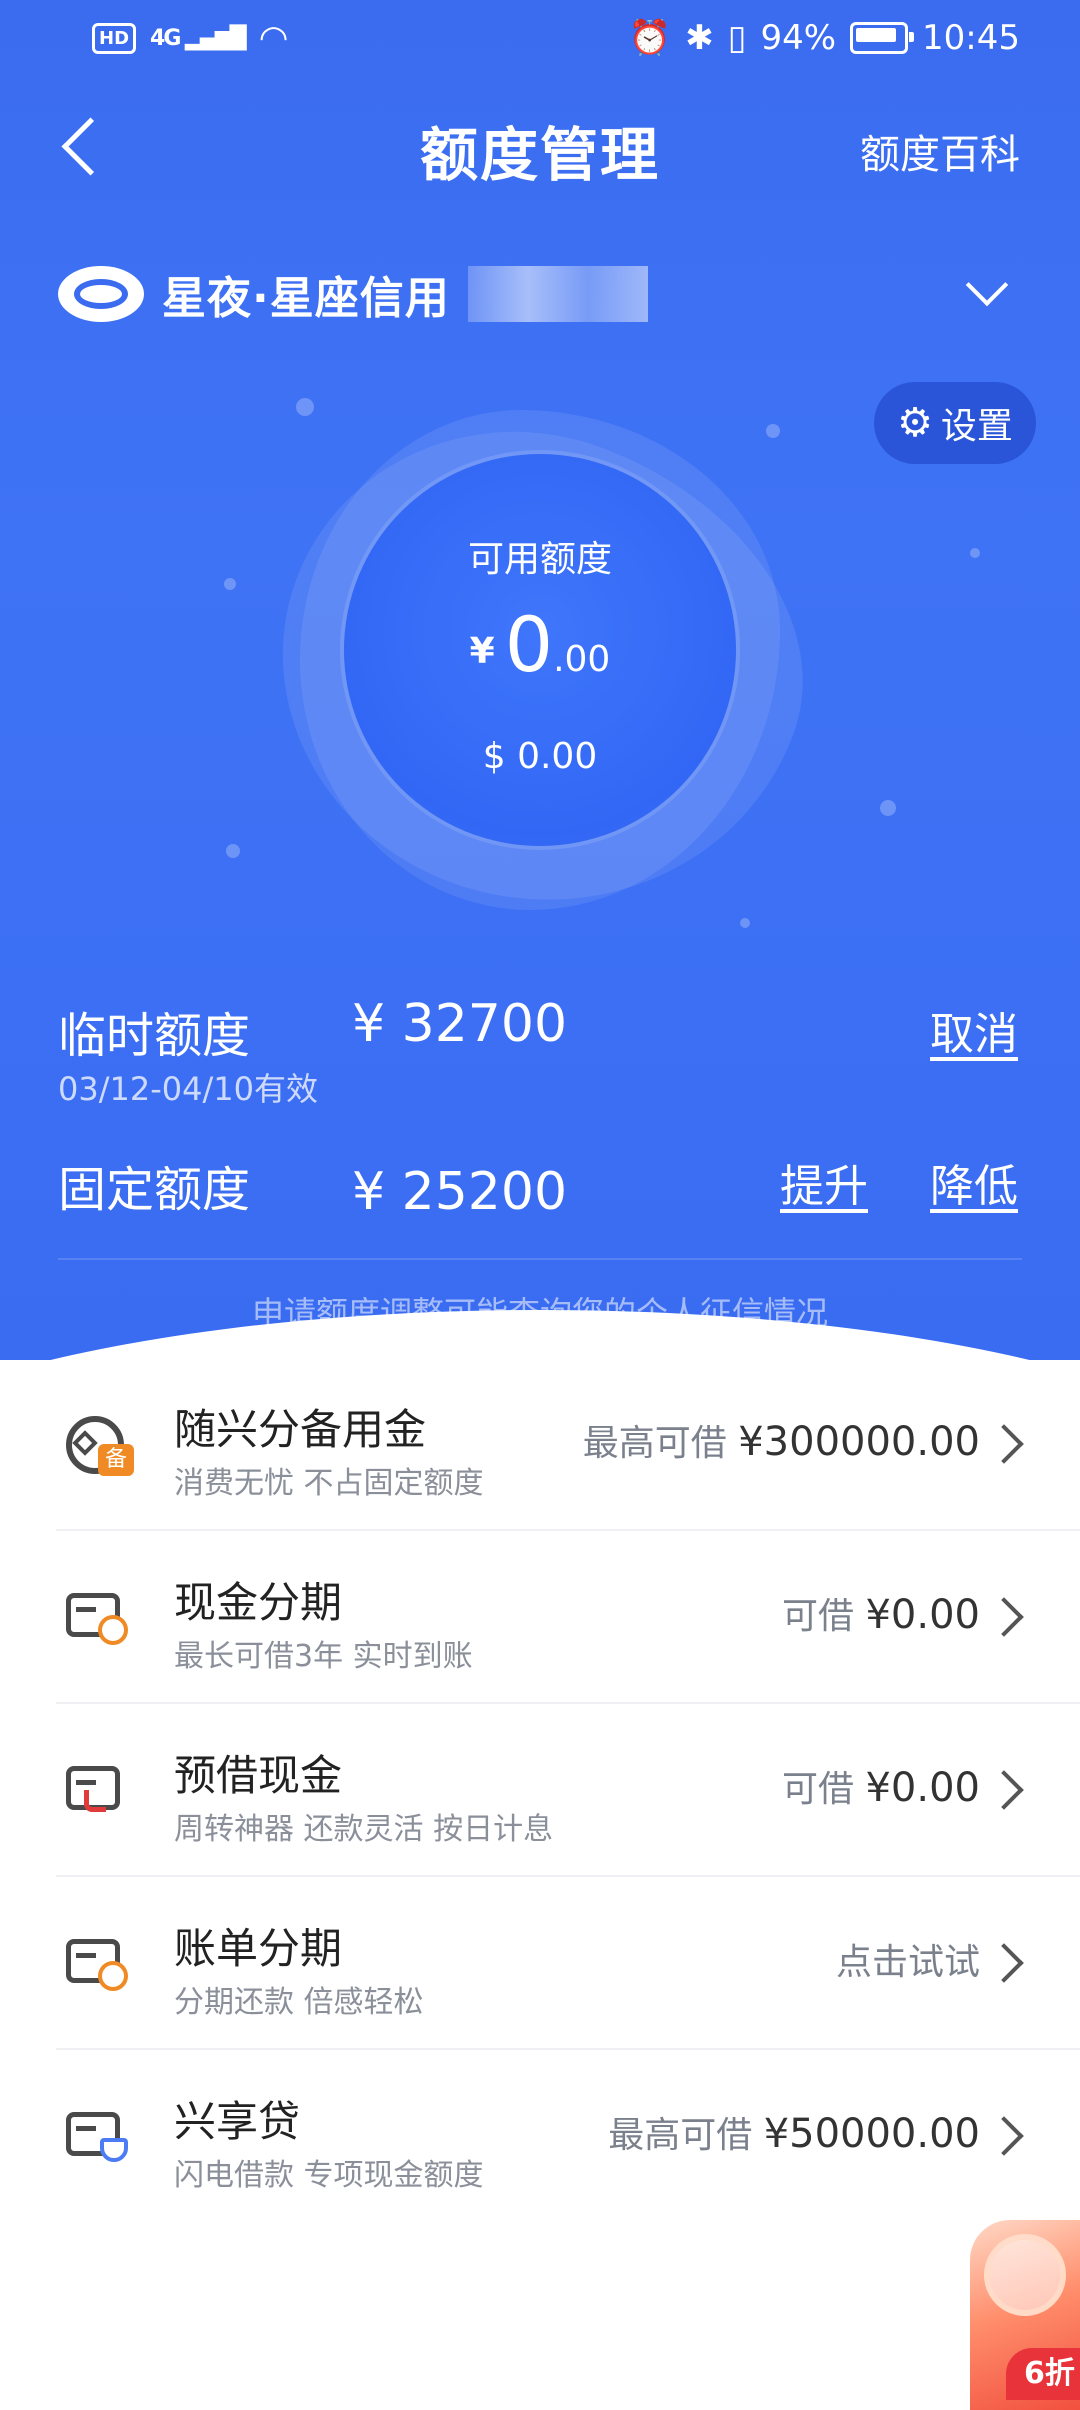 The width and height of the screenshot is (1080, 2410). Describe the element at coordinates (737, 38) in the screenshot. I see `vibrate-icon: ▯` at that location.